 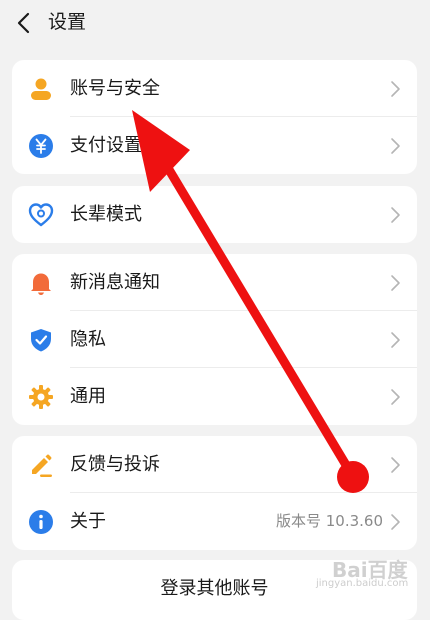 I want to click on settings-item-label: 支付设置, so click(x=106, y=145).